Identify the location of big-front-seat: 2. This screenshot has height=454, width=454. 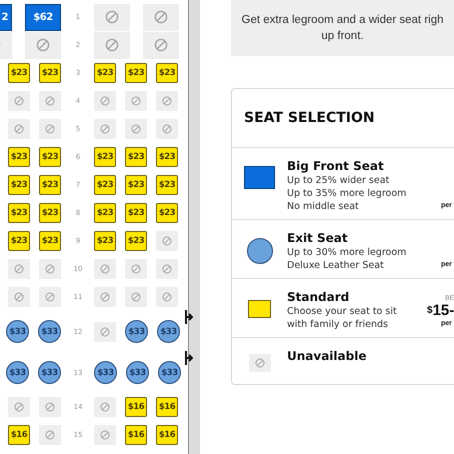
(6, 17).